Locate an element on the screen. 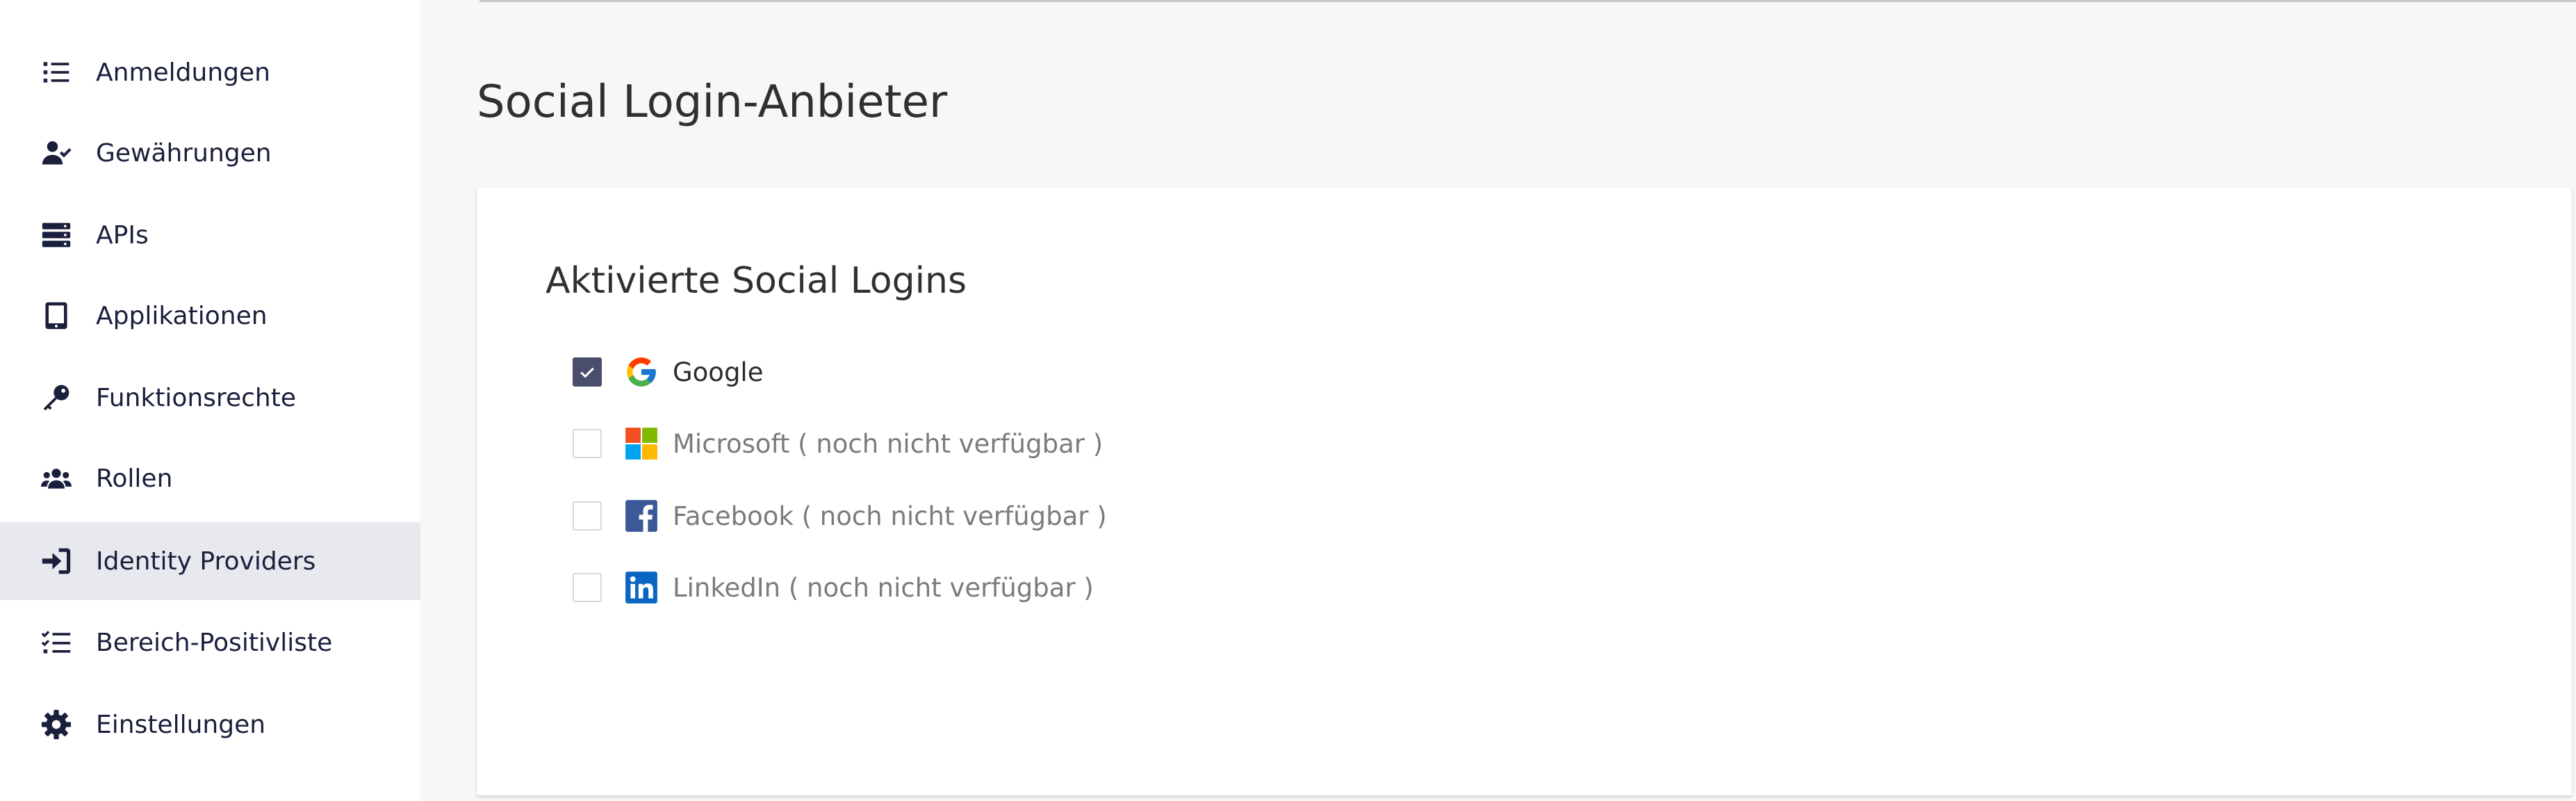 This screenshot has height=801, width=2576. sidebar-item-identity-providers: Identity Providers is located at coordinates (210, 561).